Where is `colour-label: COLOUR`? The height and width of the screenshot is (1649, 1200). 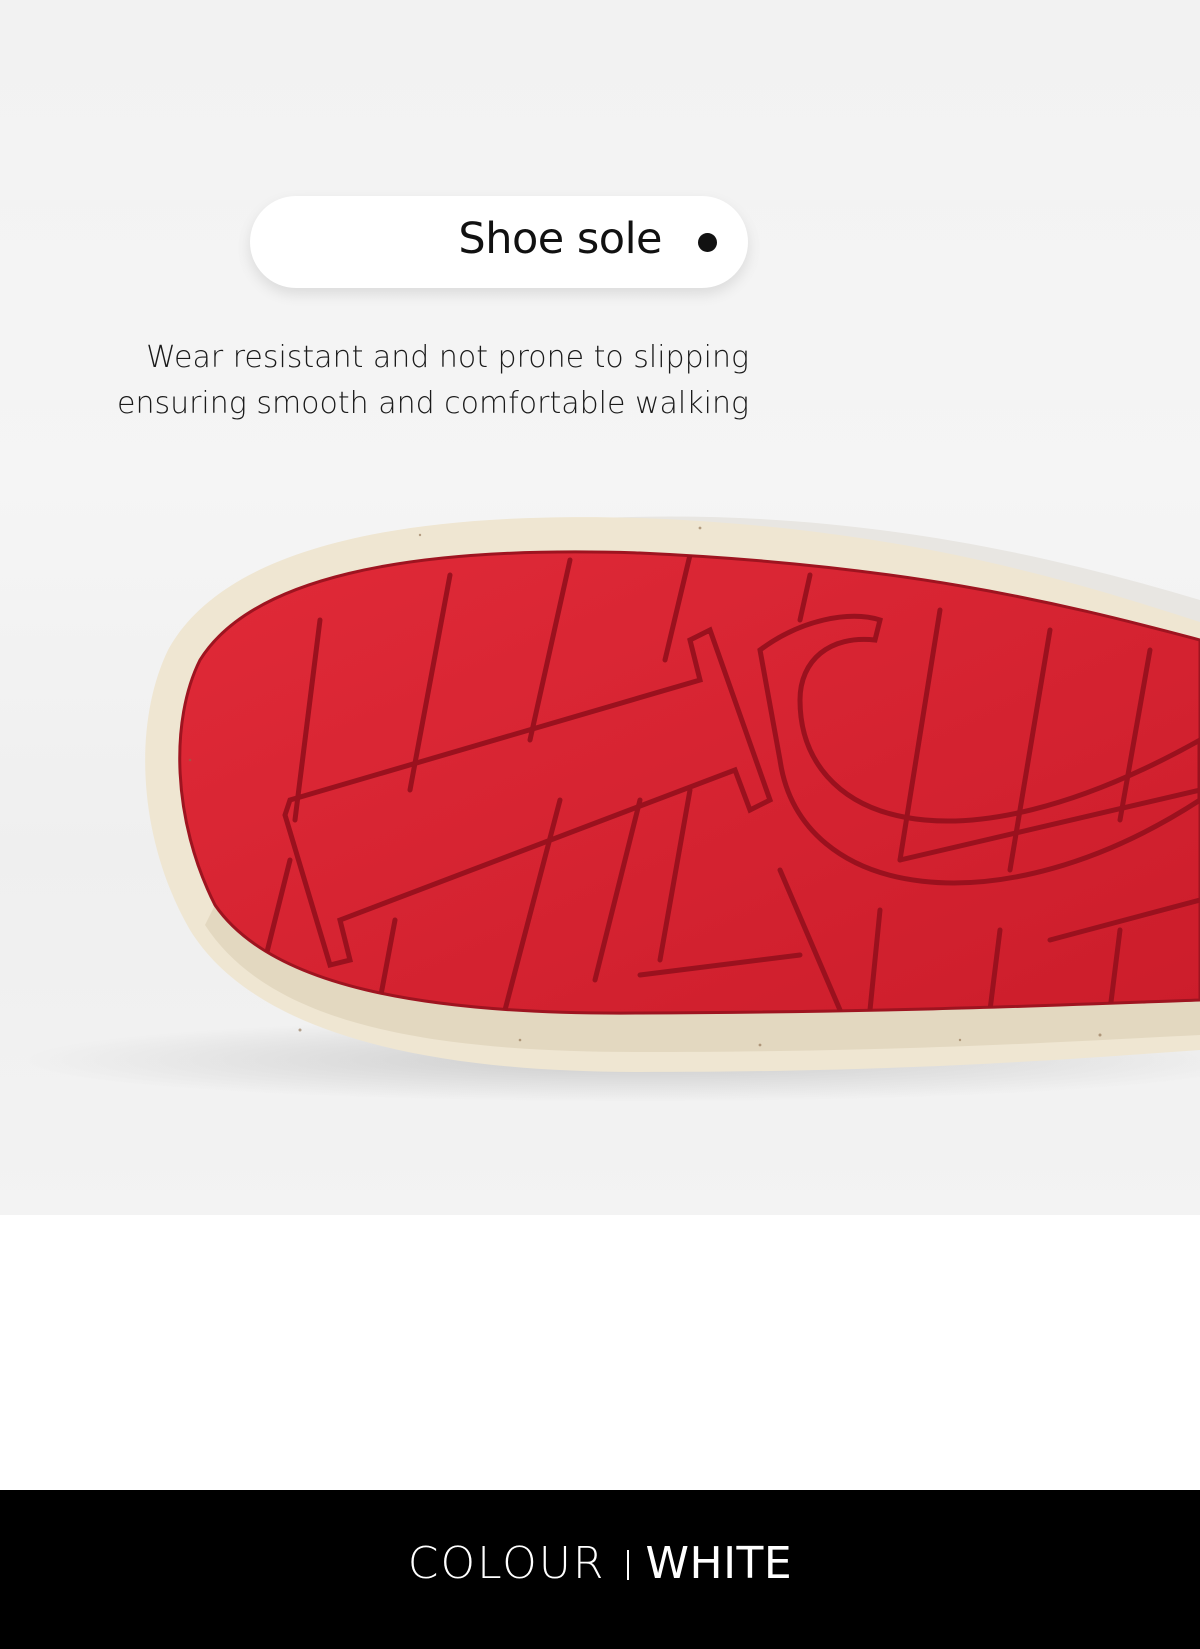 colour-label: COLOUR is located at coordinates (506, 1563).